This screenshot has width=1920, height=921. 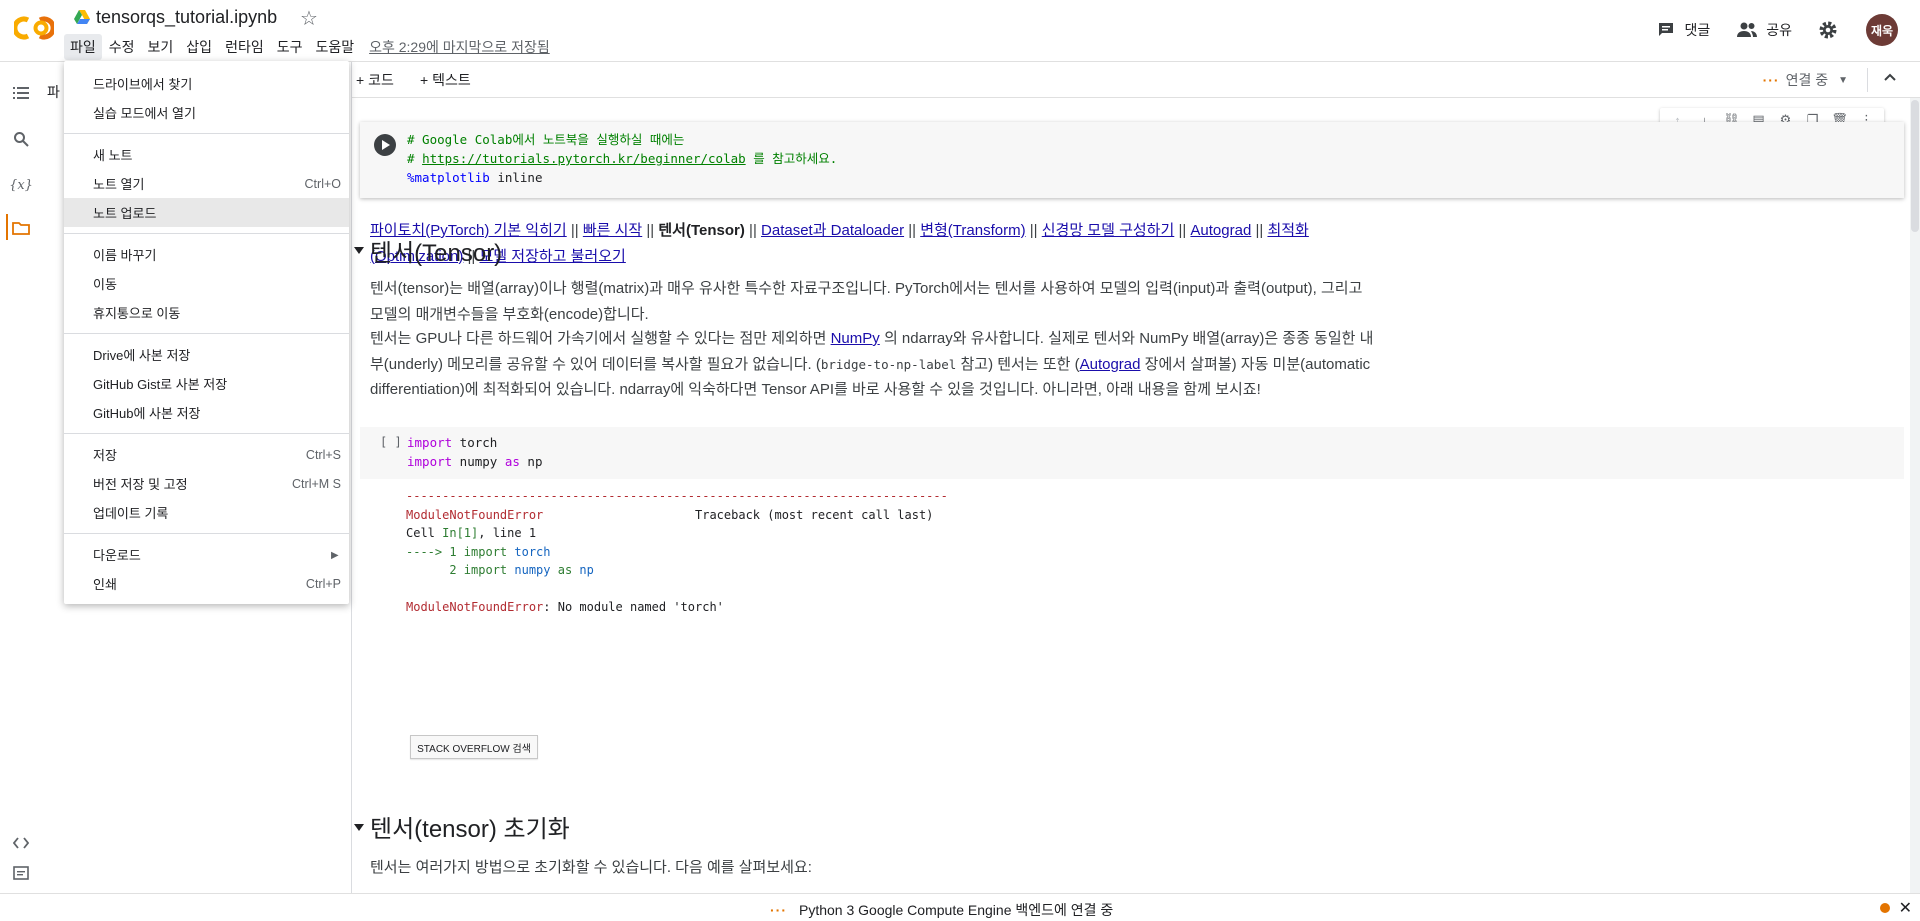 What do you see at coordinates (83, 47) in the screenshot?
I see `menu-file: 파일` at bounding box center [83, 47].